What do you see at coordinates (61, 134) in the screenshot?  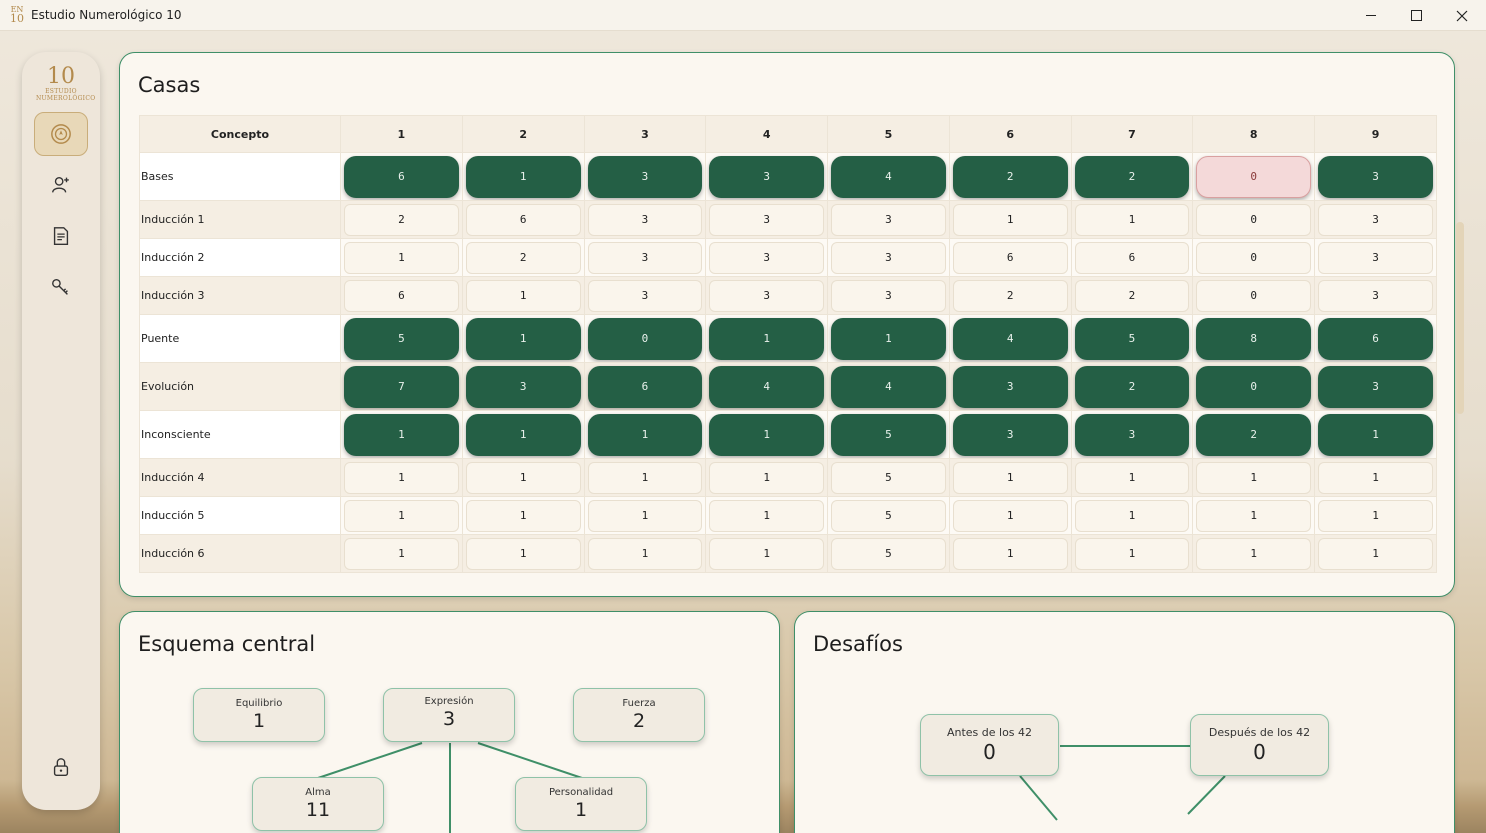 I see `nav-compass-button` at bounding box center [61, 134].